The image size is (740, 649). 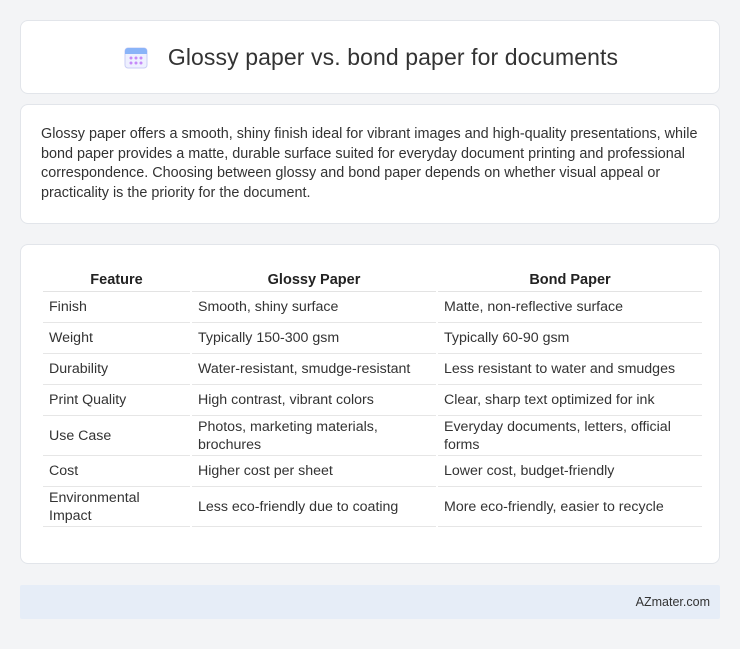 What do you see at coordinates (314, 471) in the screenshot?
I see `cell-glossy: Higher cost per sheet` at bounding box center [314, 471].